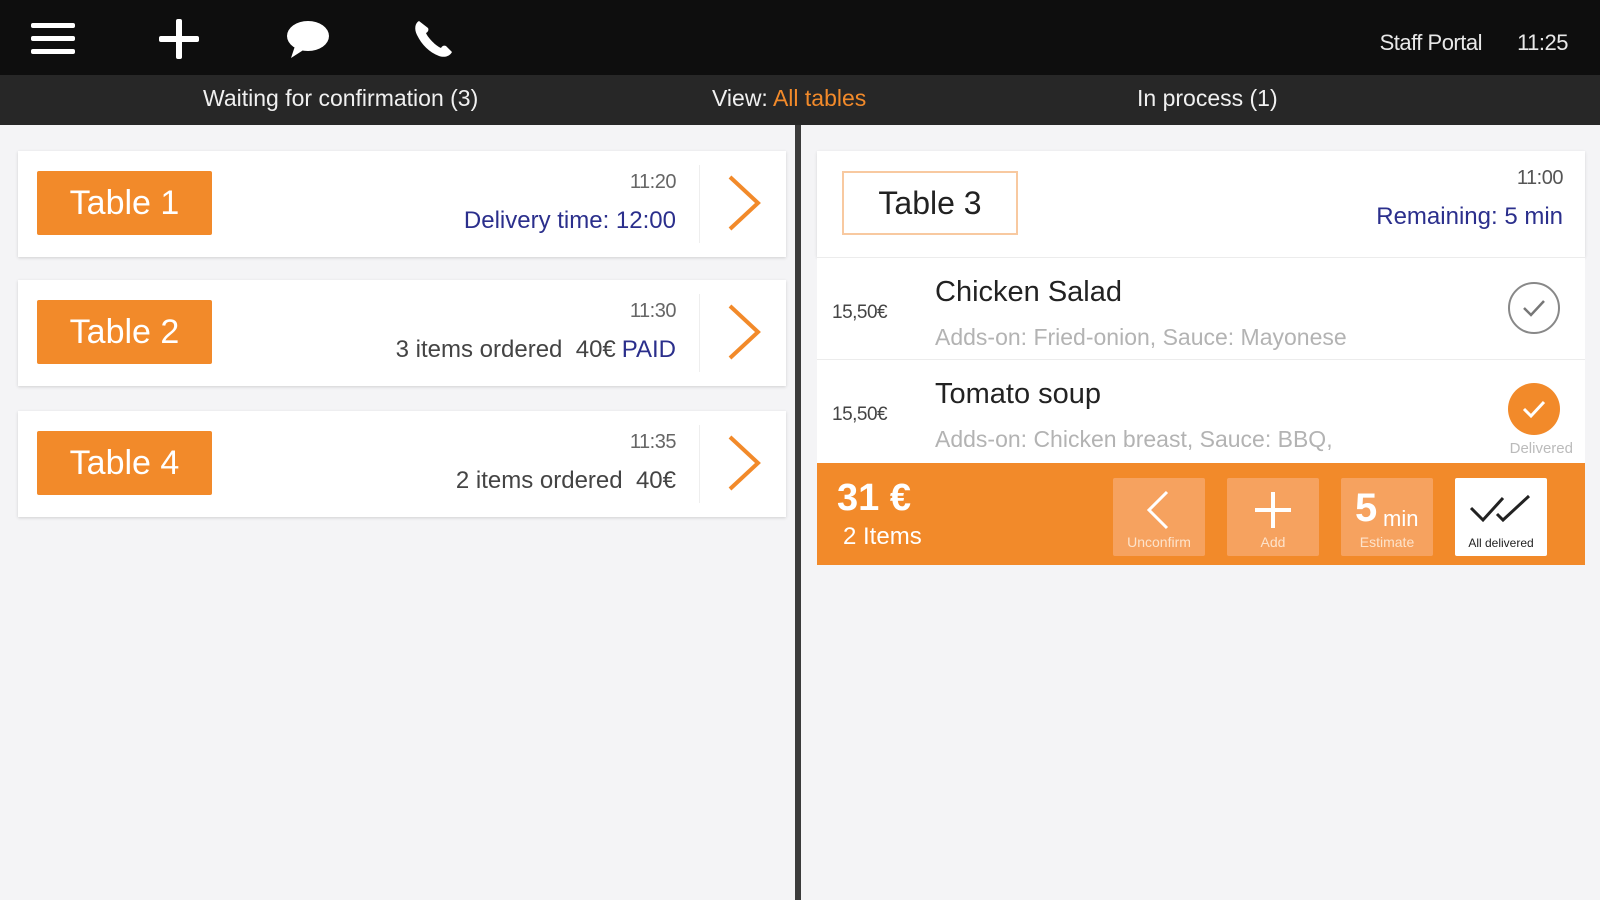  I want to click on tab-in-process: In process (1), so click(1207, 98).